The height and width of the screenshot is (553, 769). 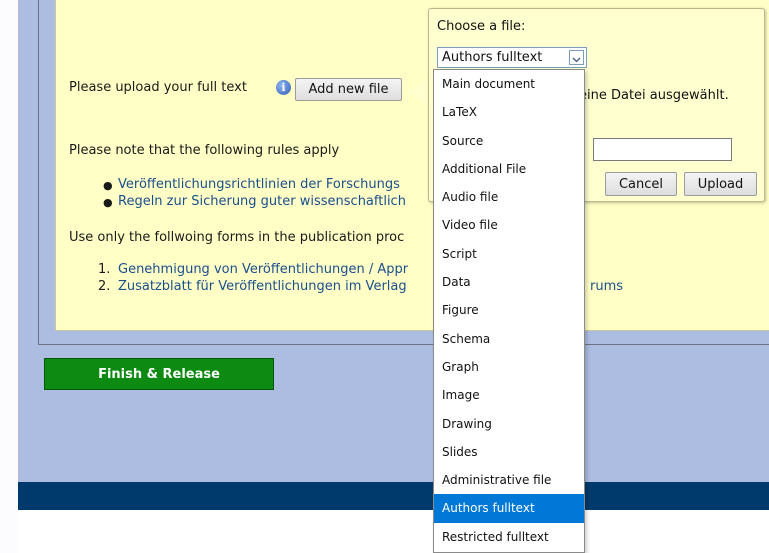 I want to click on dropdown-option: Main document, so click(x=509, y=84).